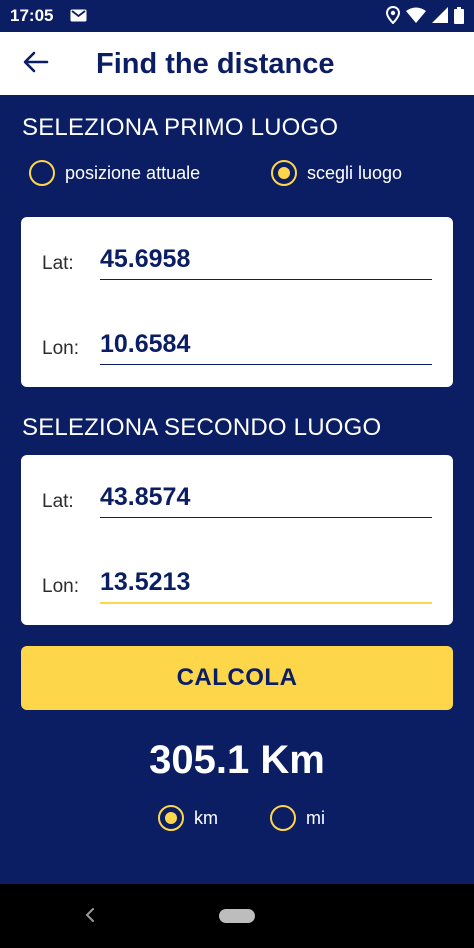 This screenshot has width=474, height=948. Describe the element at coordinates (90, 917) in the screenshot. I see `nav-back-icon` at that location.